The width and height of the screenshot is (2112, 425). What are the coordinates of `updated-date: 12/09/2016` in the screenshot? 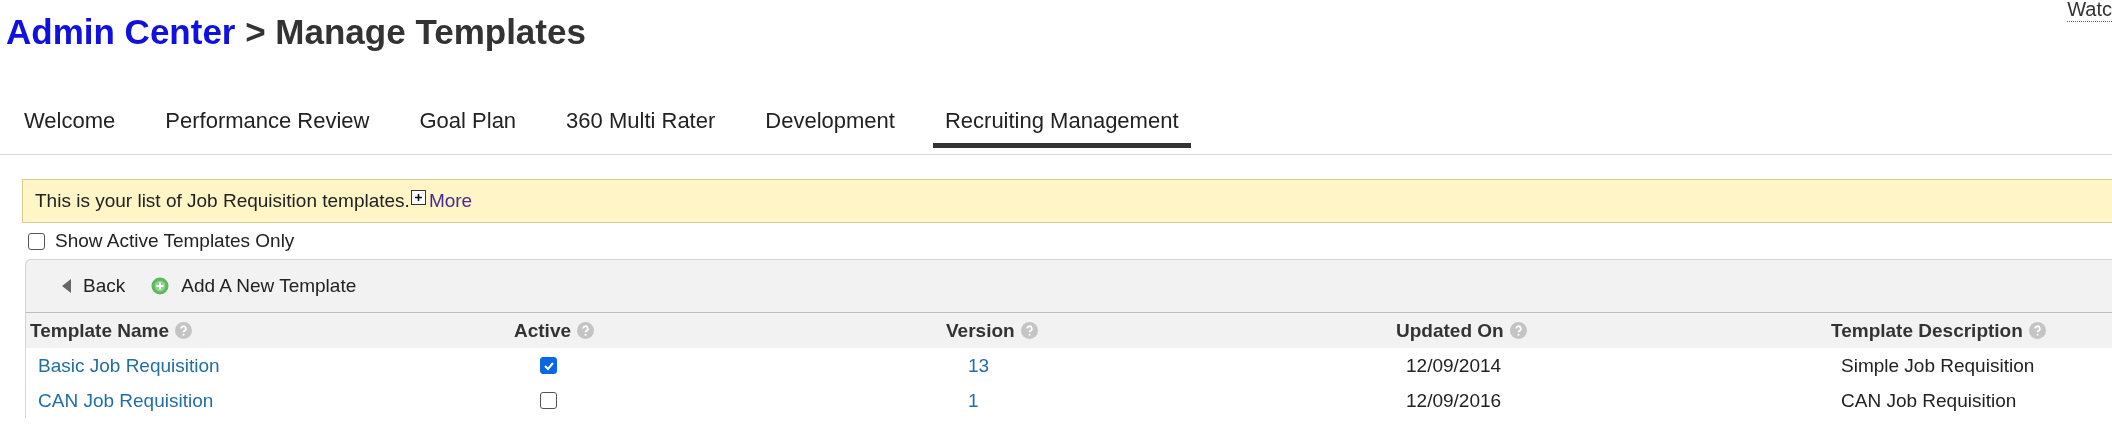 It's located at (1454, 400).